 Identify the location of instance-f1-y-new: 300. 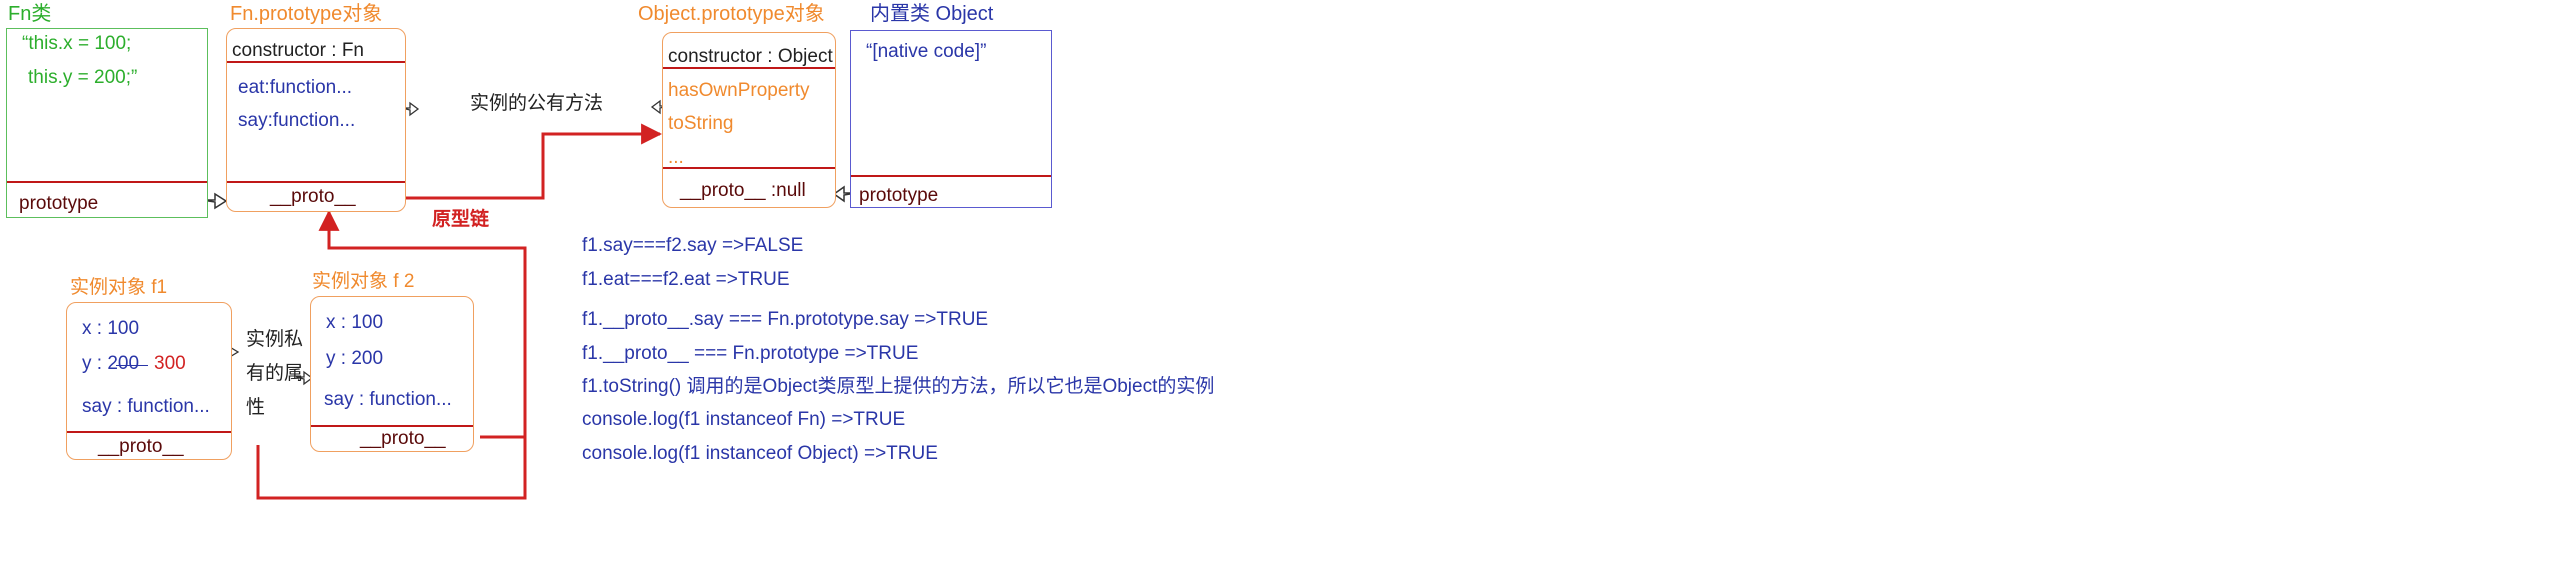
(170, 363).